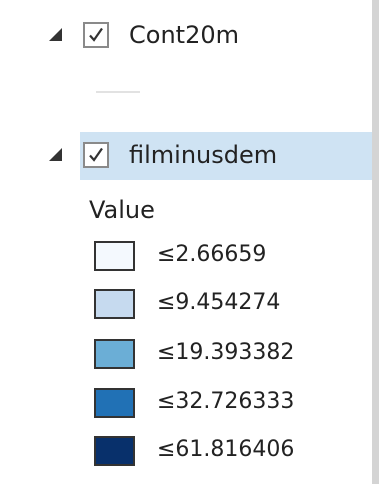 The height and width of the screenshot is (484, 379). I want to click on legend-class-label: ≤19.393382, so click(226, 352).